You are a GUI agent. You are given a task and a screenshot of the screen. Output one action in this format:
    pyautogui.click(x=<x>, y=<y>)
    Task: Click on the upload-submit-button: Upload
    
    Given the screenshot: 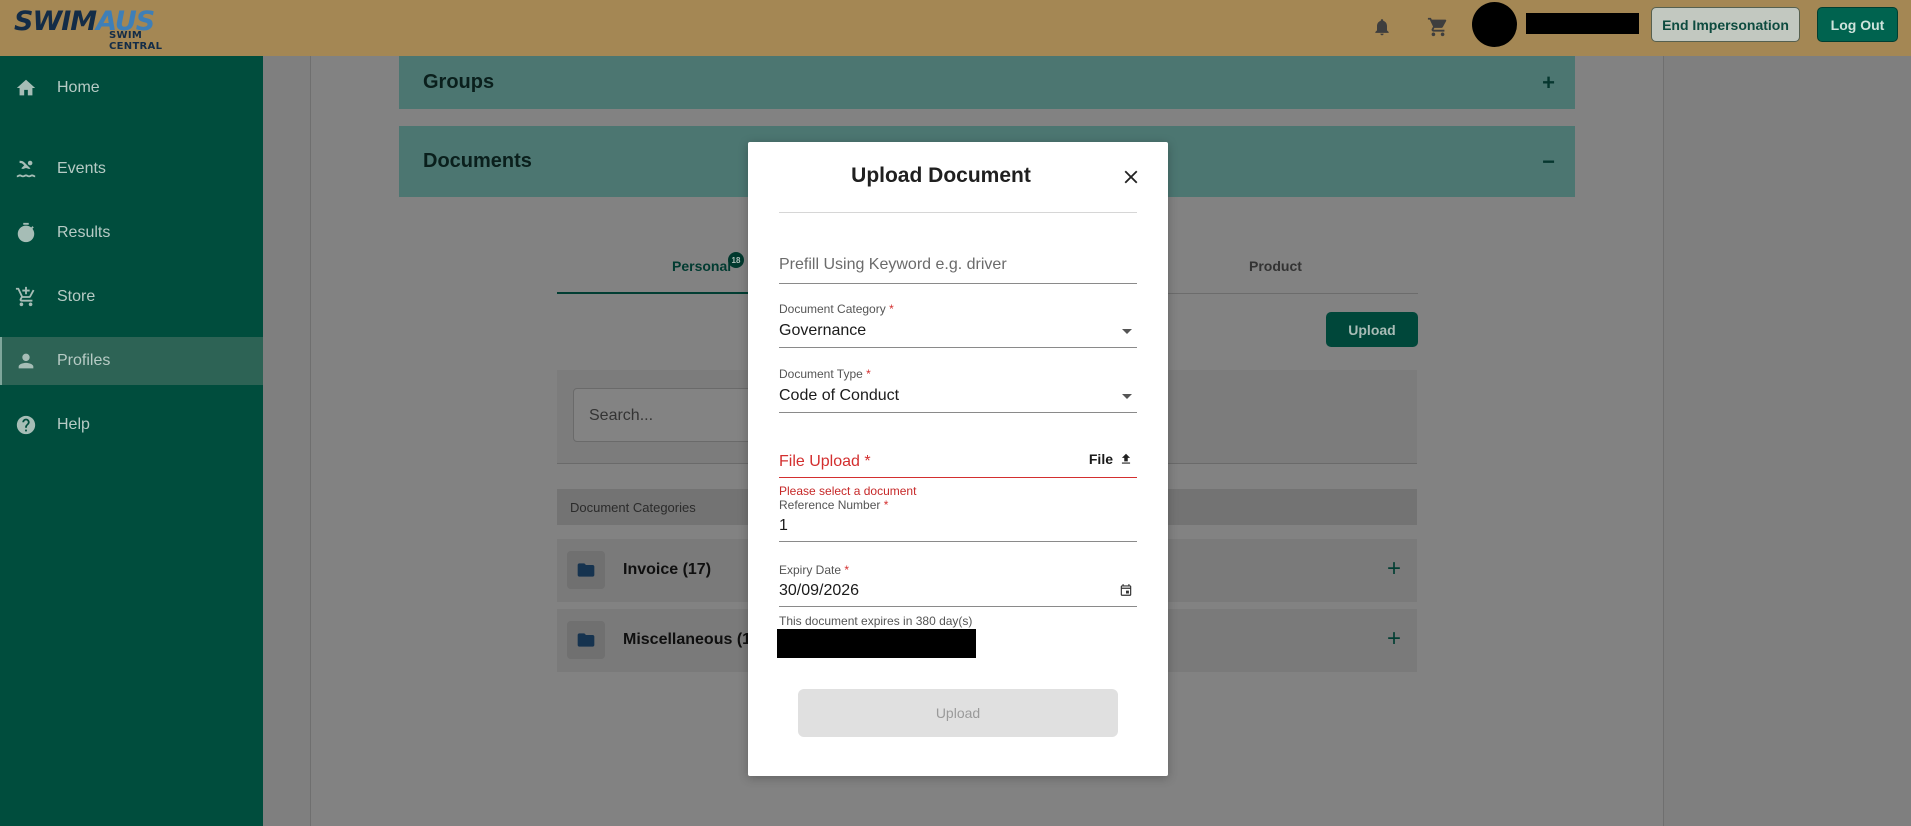 What is the action you would take?
    pyautogui.click(x=958, y=713)
    